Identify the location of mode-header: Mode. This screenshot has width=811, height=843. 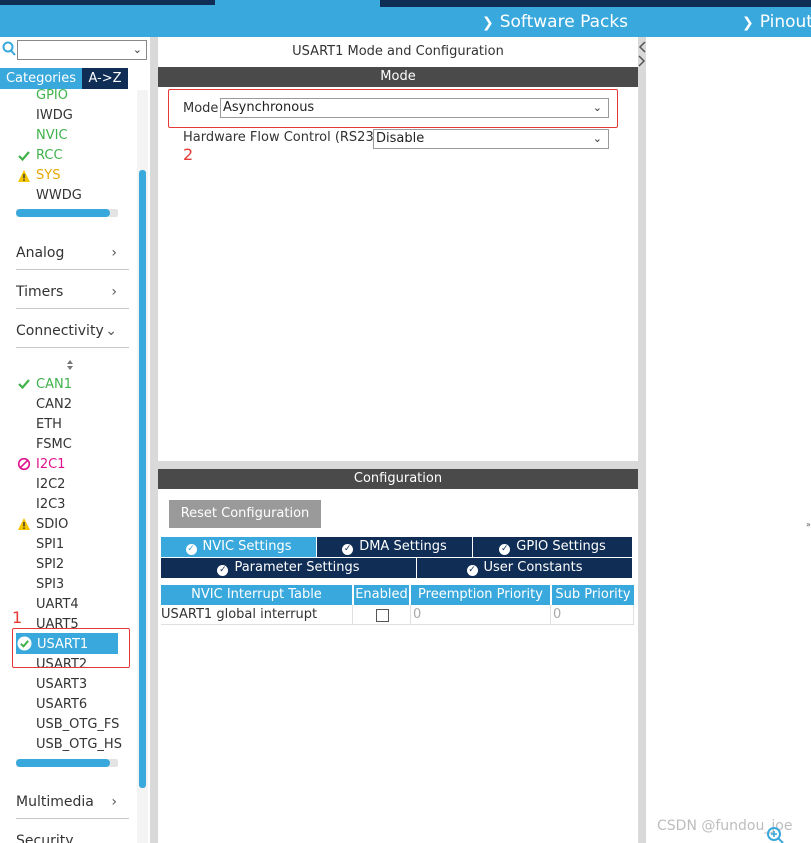
(398, 77).